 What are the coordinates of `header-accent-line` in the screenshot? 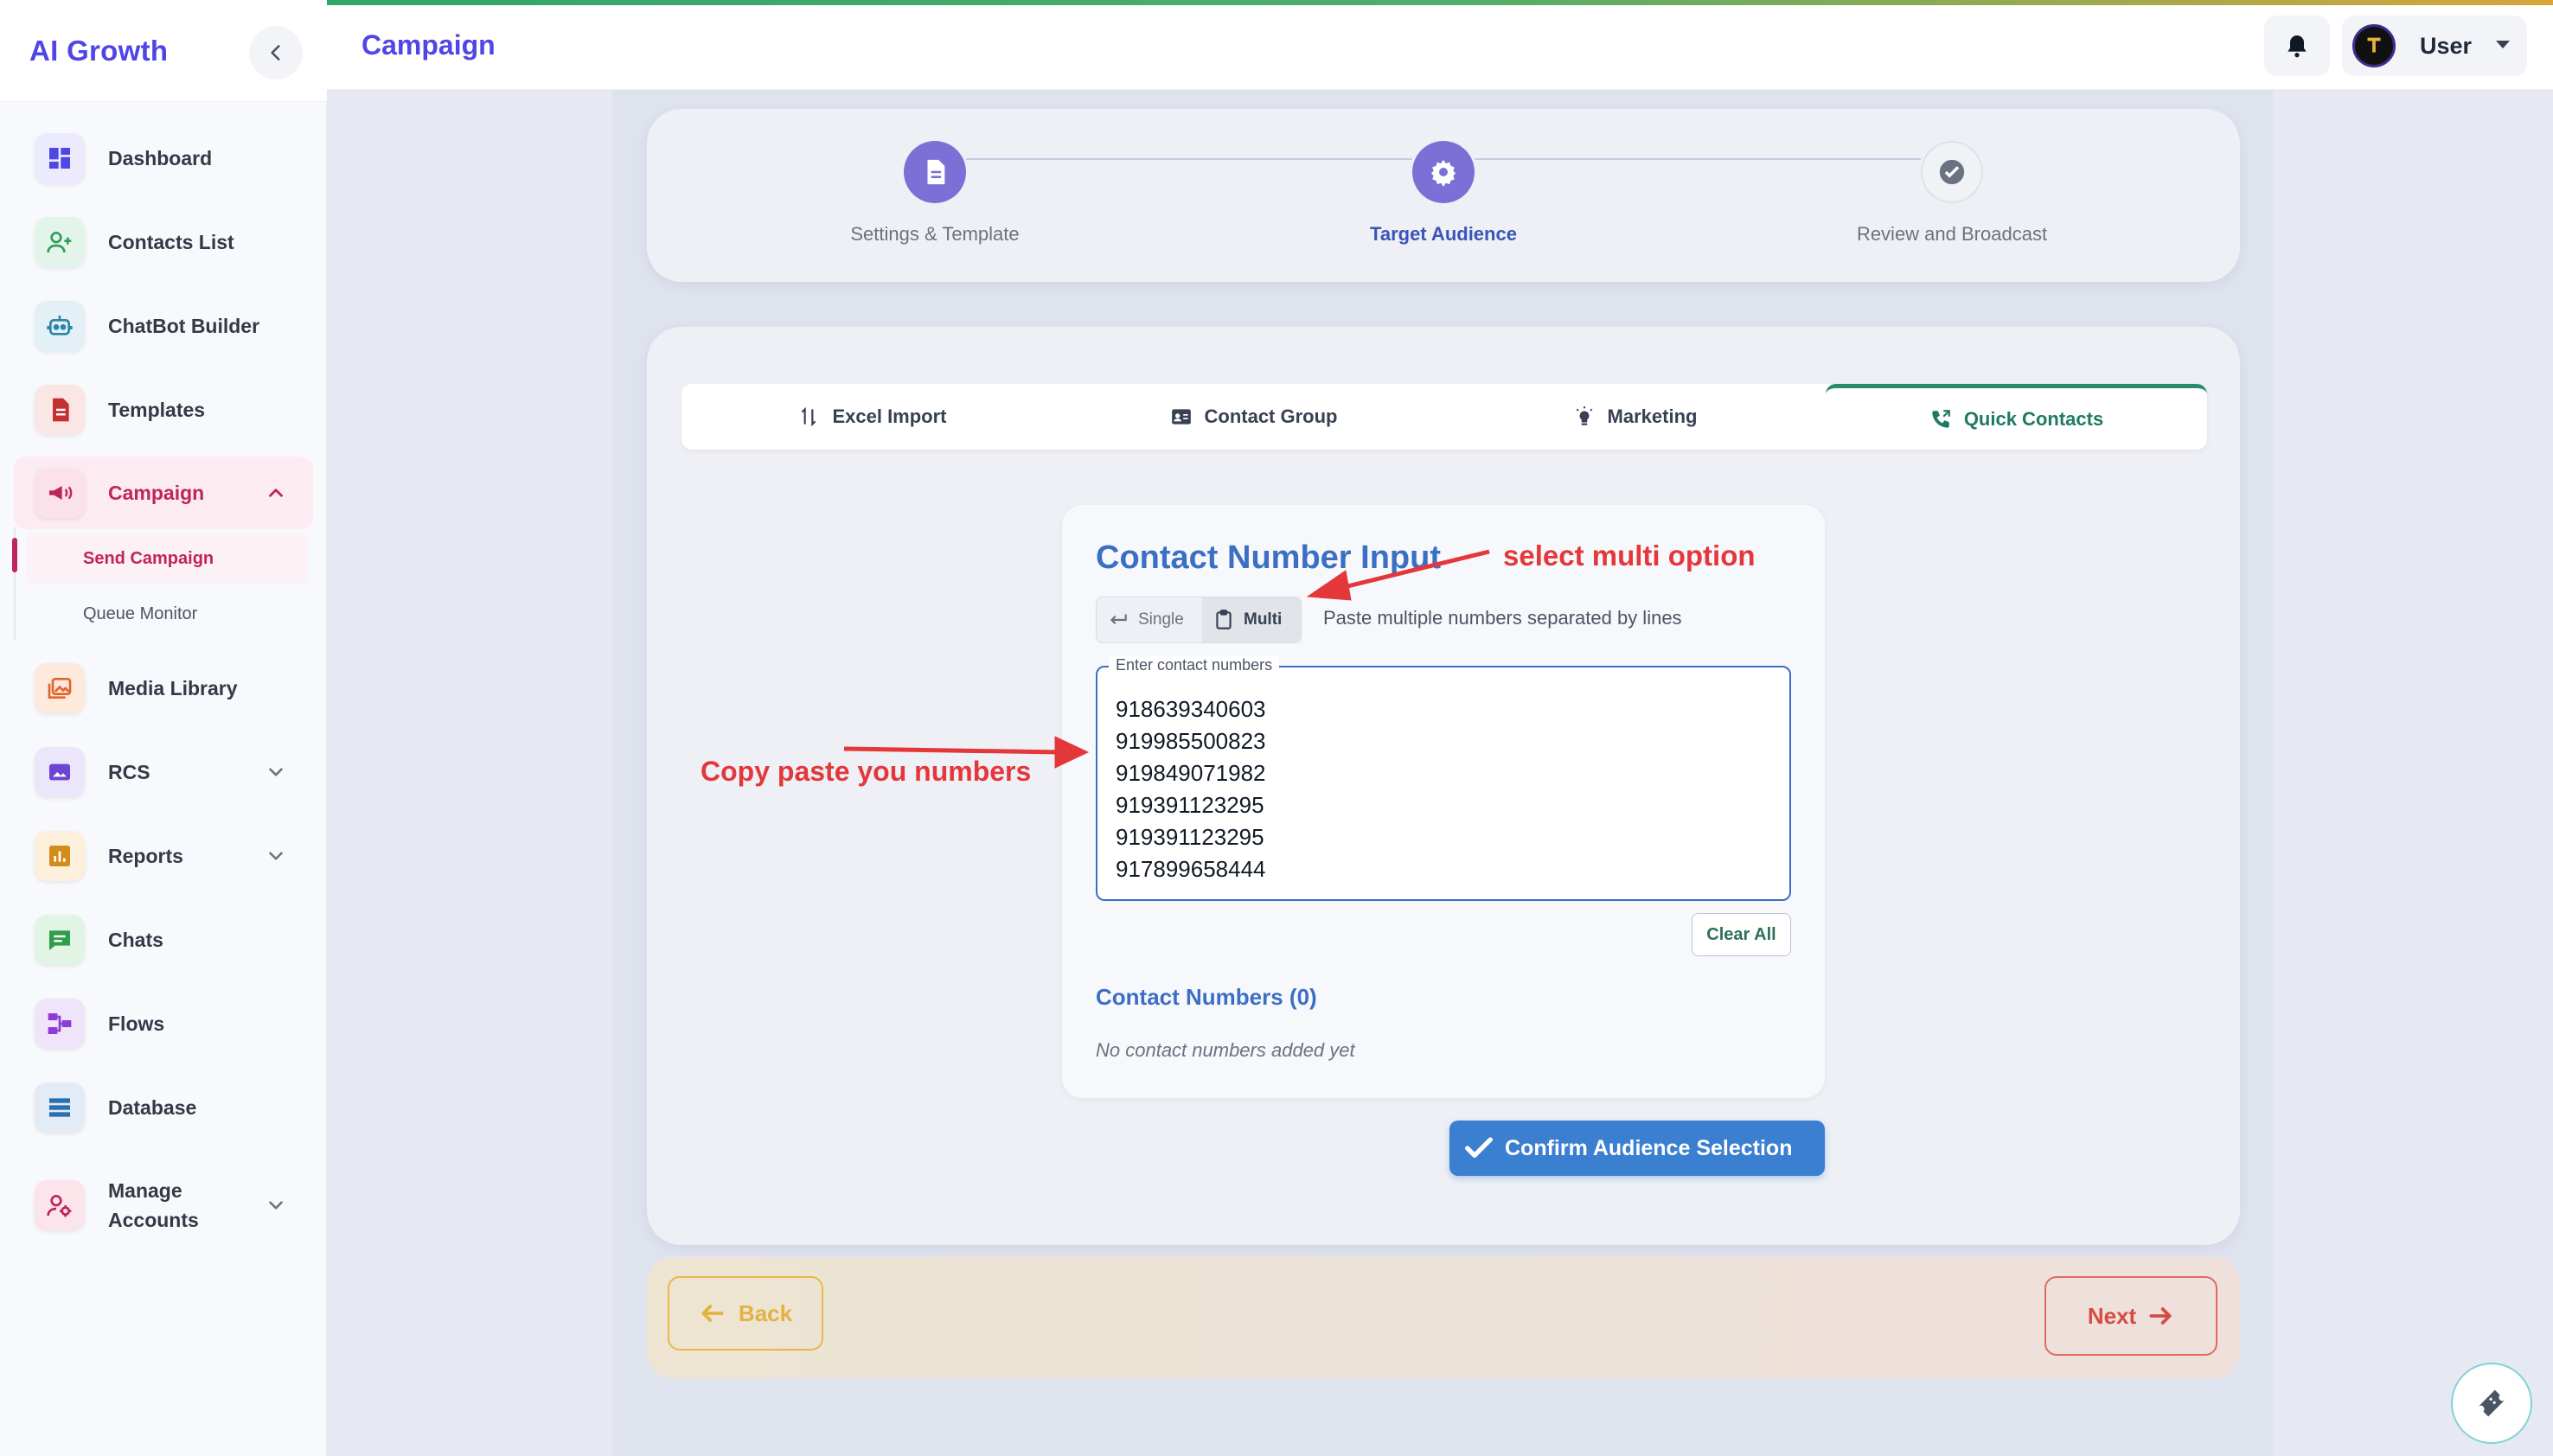 It's located at (1440, 3).